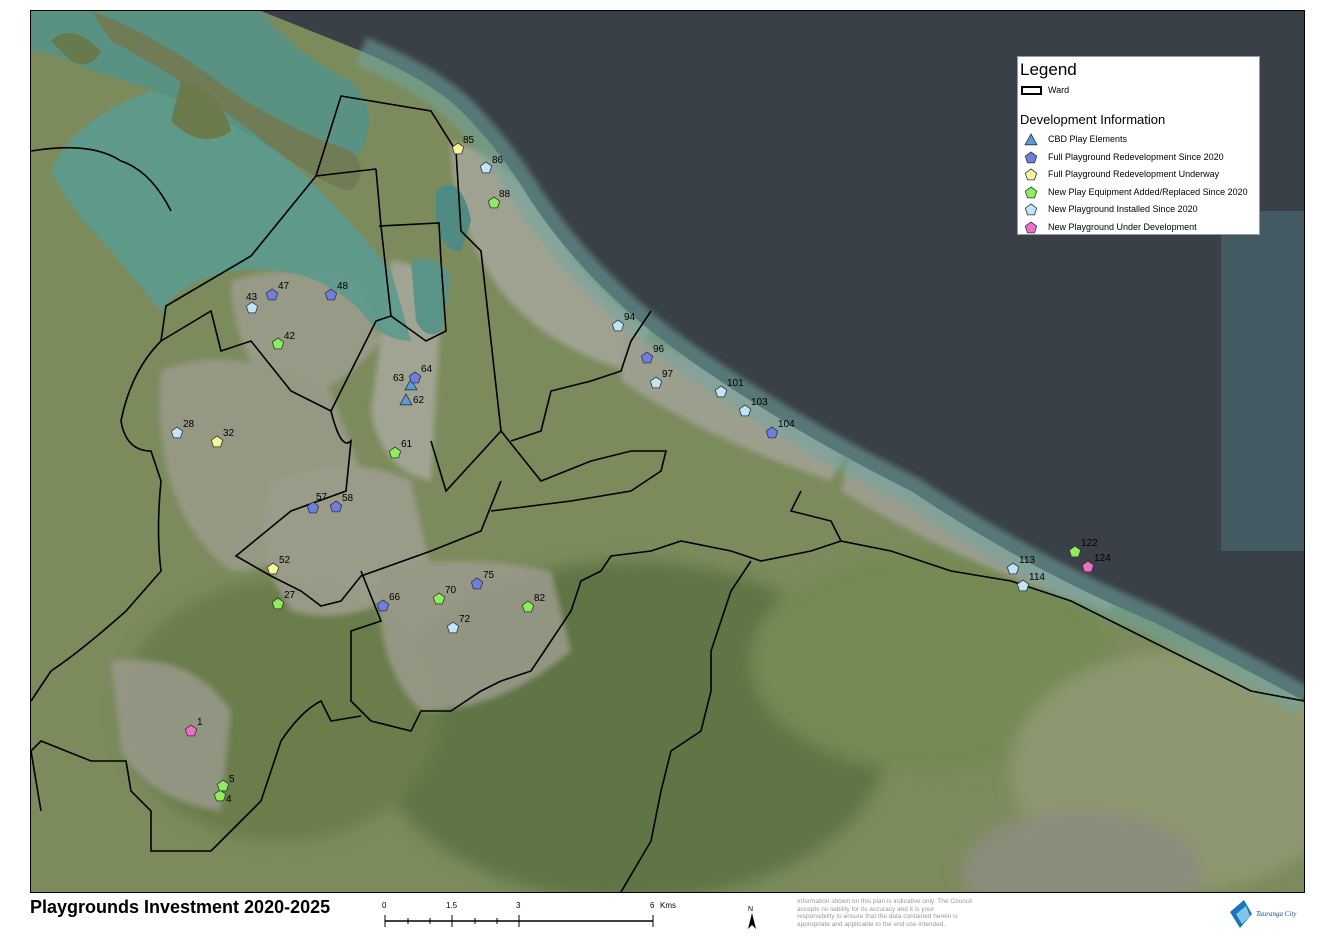  I want to click on legend-title: Legend, so click(1048, 69).